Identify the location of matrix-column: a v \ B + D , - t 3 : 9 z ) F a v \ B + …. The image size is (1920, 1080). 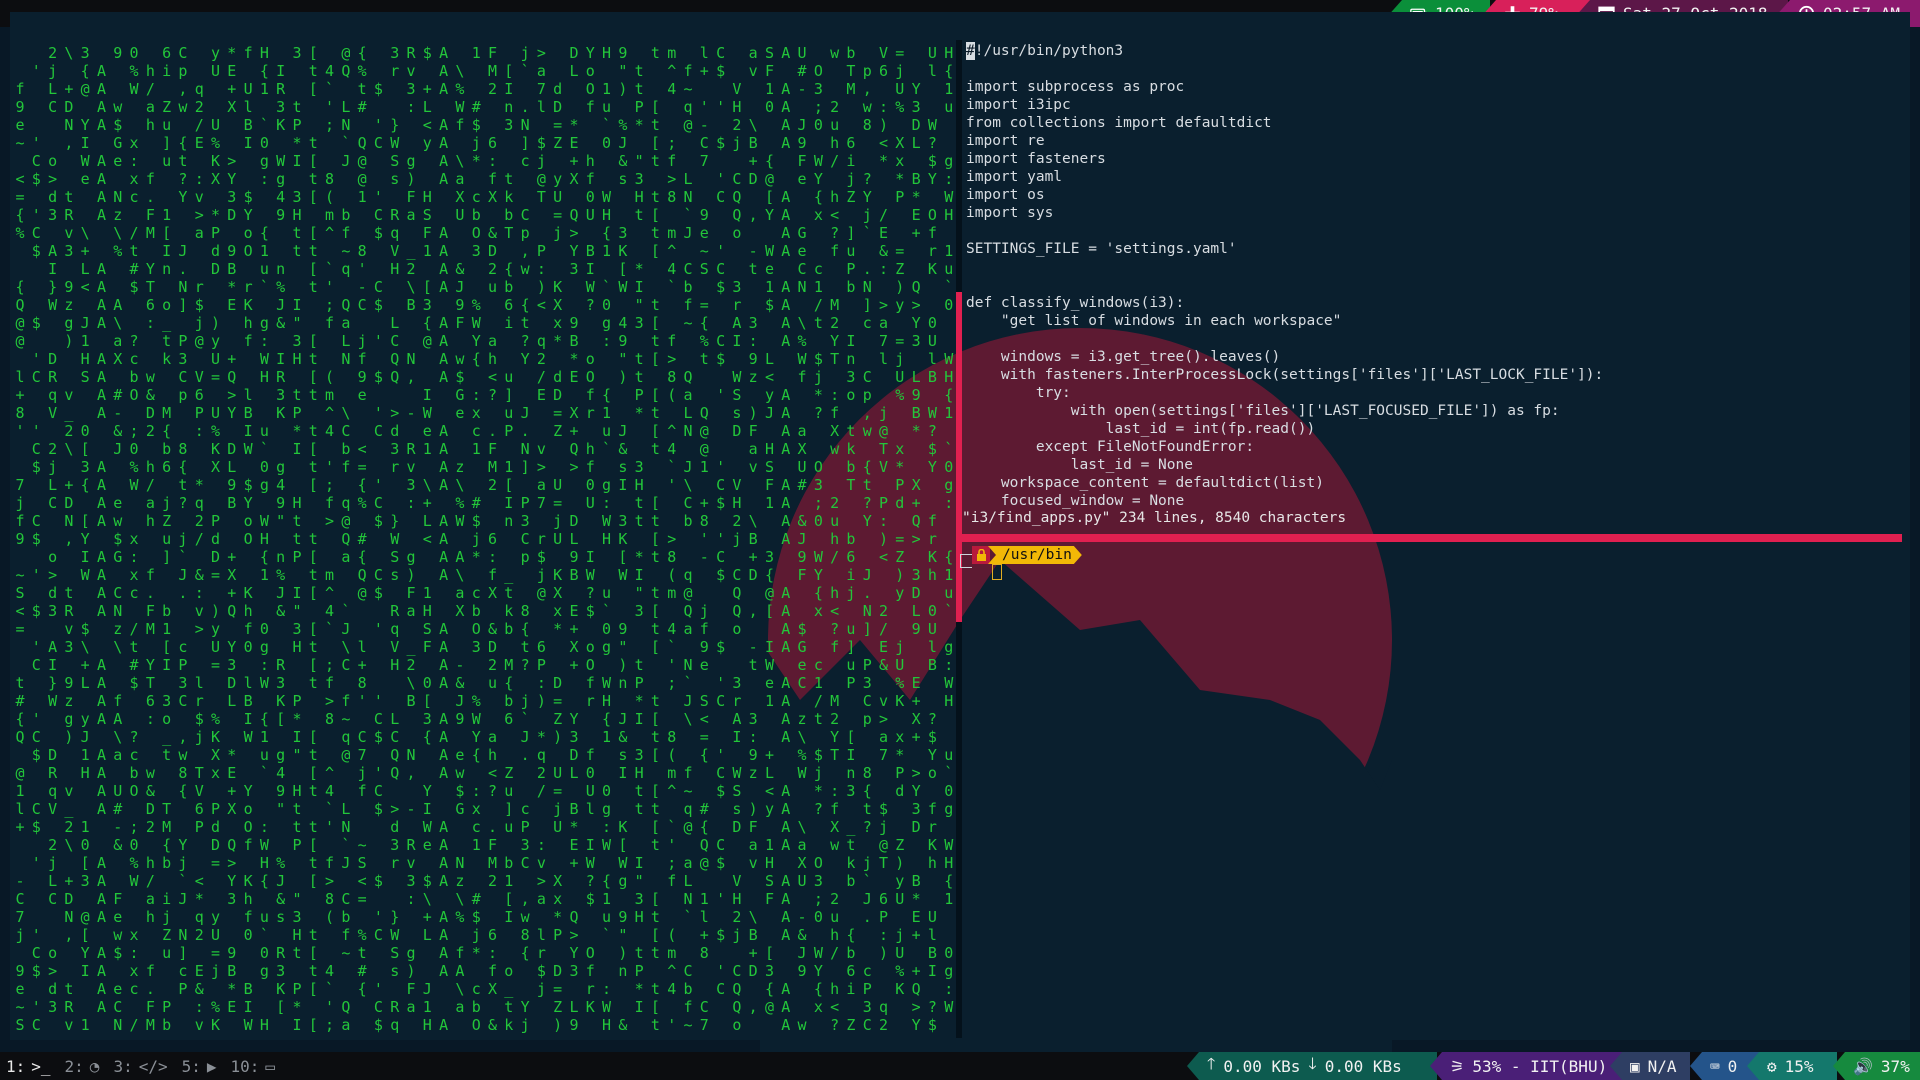
(753, 530).